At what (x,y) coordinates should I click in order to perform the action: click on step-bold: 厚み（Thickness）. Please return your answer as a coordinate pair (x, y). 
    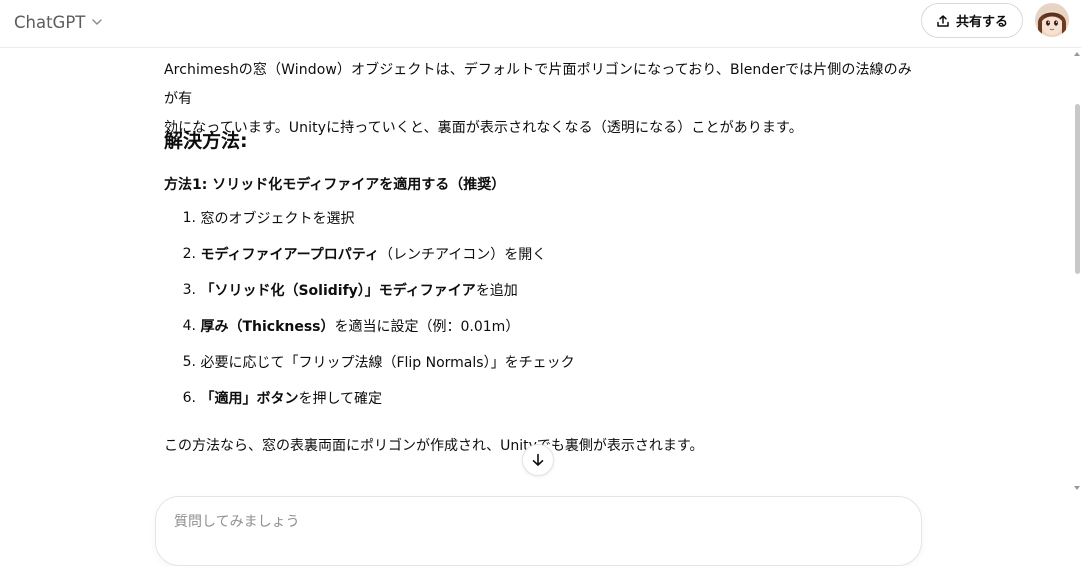
    Looking at the image, I should click on (267, 327).